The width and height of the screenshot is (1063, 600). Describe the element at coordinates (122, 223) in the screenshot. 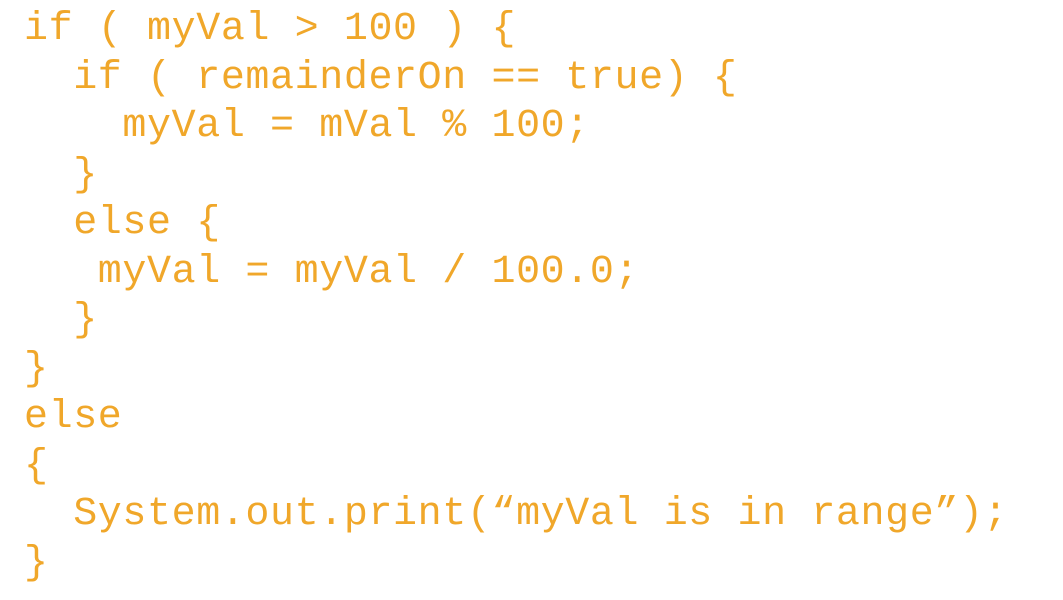

I see `code-line-5: else {` at that location.